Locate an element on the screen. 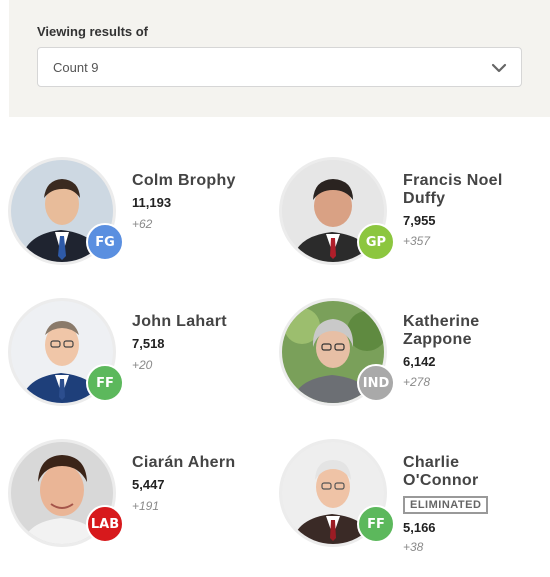 This screenshot has width=550, height=577. vote-change: +20 is located at coordinates (142, 365).